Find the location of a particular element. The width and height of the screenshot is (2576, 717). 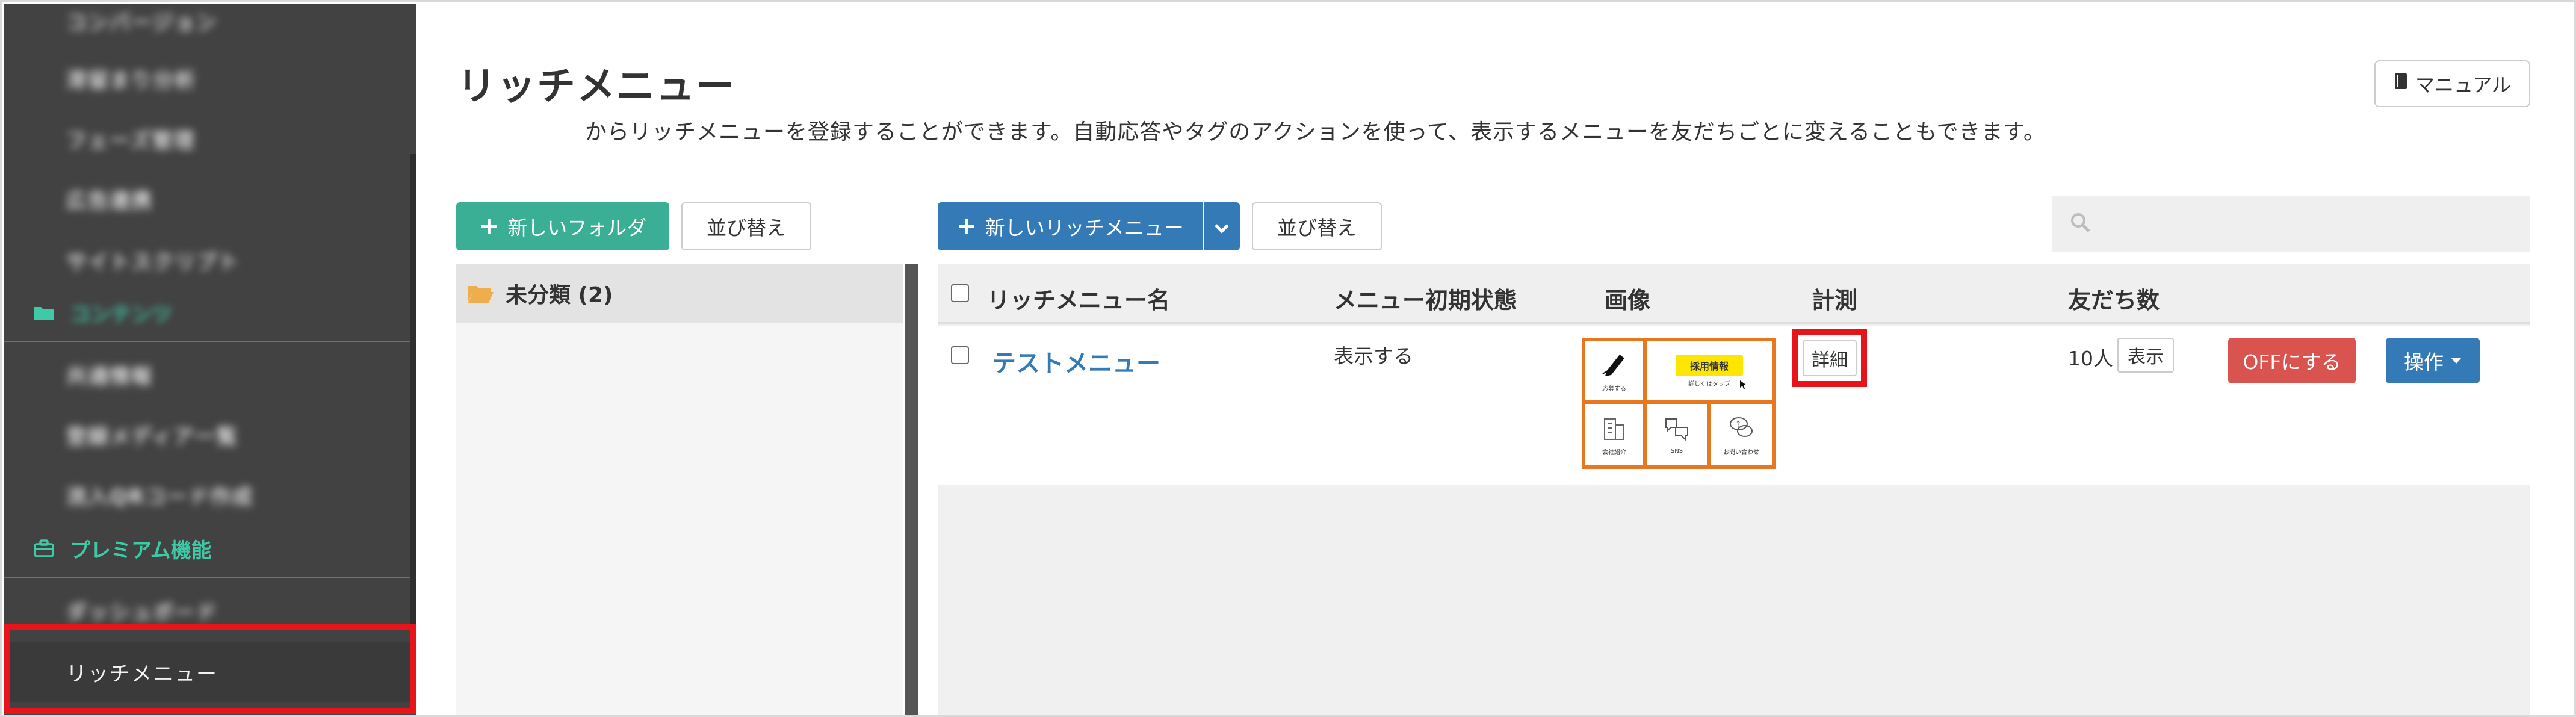

rich-menu-name-link: テストメニュー is located at coordinates (1076, 361).